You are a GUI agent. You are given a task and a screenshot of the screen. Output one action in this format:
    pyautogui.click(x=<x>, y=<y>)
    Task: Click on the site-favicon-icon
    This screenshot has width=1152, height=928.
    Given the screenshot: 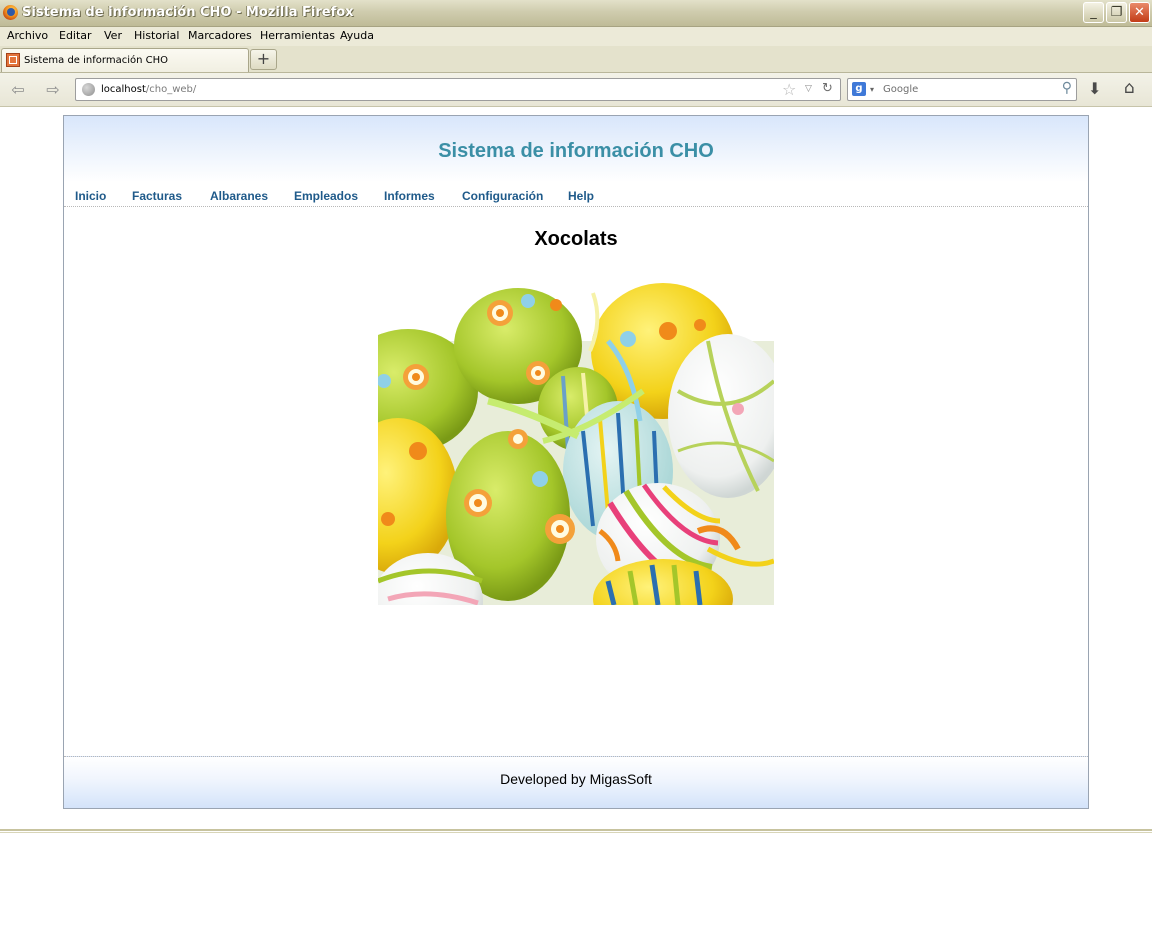 What is the action you would take?
    pyautogui.click(x=13, y=60)
    